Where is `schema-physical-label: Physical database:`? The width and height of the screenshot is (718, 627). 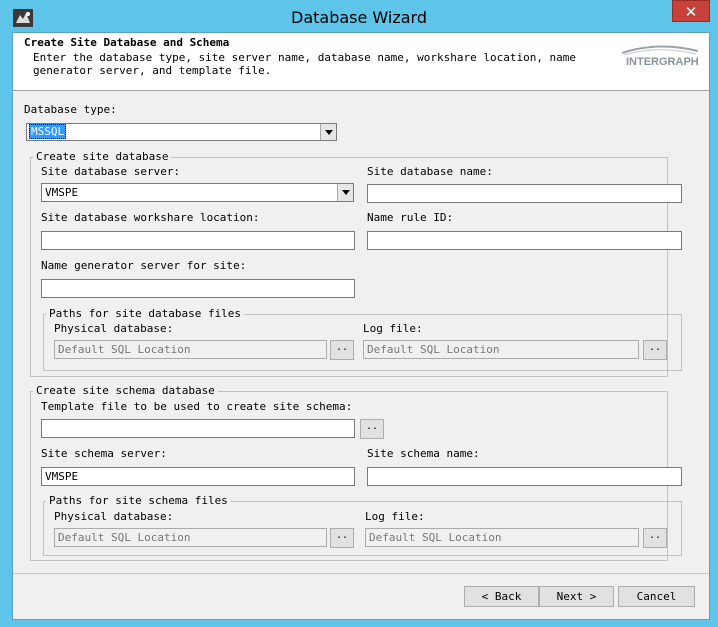 schema-physical-label: Physical database: is located at coordinates (114, 516).